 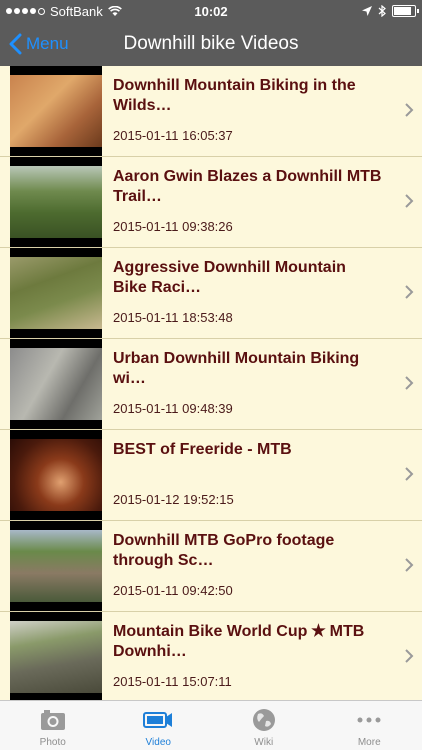 What do you see at coordinates (367, 11) in the screenshot?
I see `location-arrow-icon` at bounding box center [367, 11].